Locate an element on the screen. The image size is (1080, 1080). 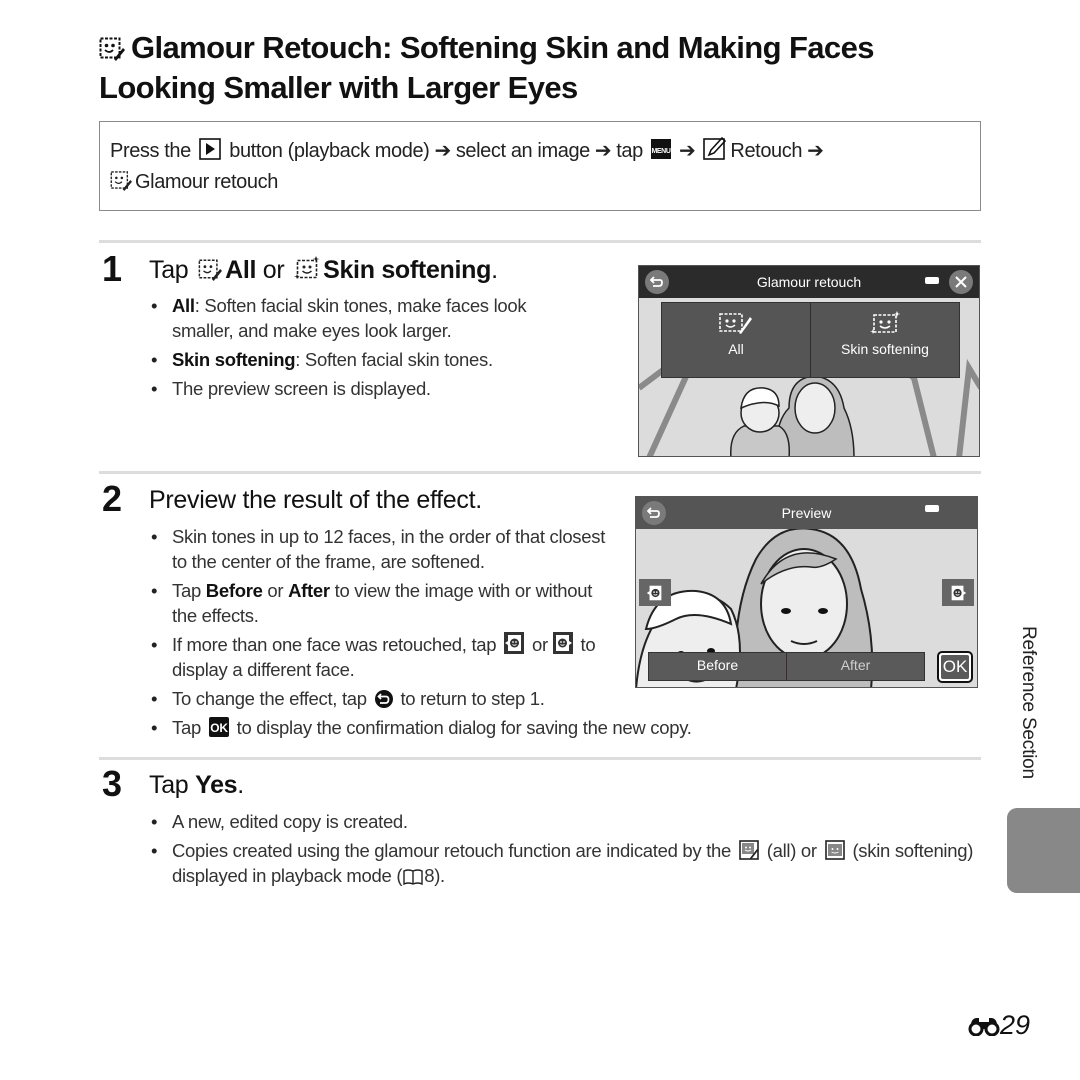
bullet-text: To change the effect, tap is located at coordinates (269, 698).